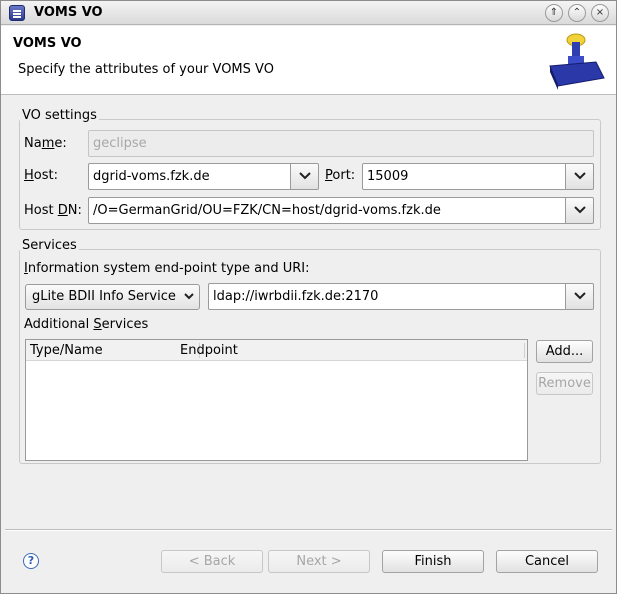 The width and height of the screenshot is (617, 594). Describe the element at coordinates (53, 210) in the screenshot. I see `host-dn-label: Host DN:` at that location.